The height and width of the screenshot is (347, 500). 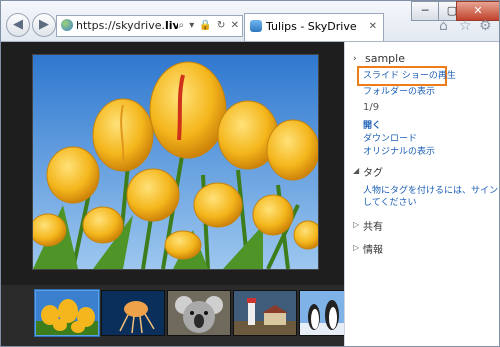 What do you see at coordinates (373, 171) in the screenshot?
I see `tags-heading: タグ` at bounding box center [373, 171].